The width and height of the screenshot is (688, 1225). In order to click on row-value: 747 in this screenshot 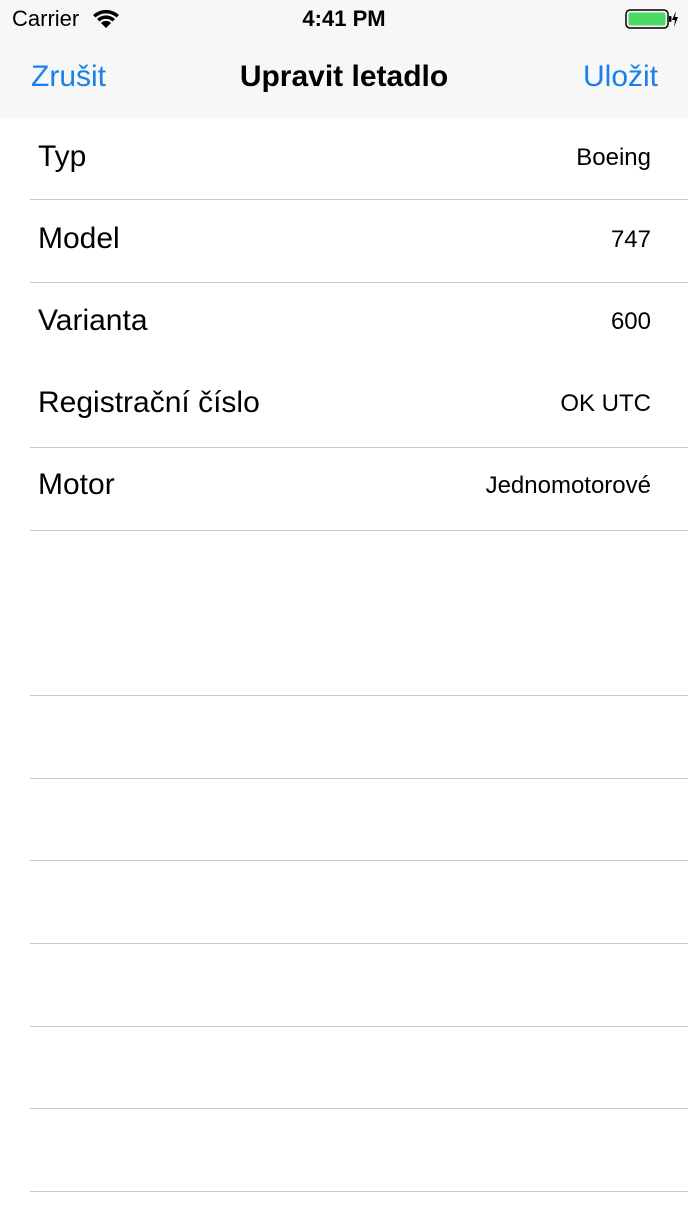, I will do `click(630, 239)`.